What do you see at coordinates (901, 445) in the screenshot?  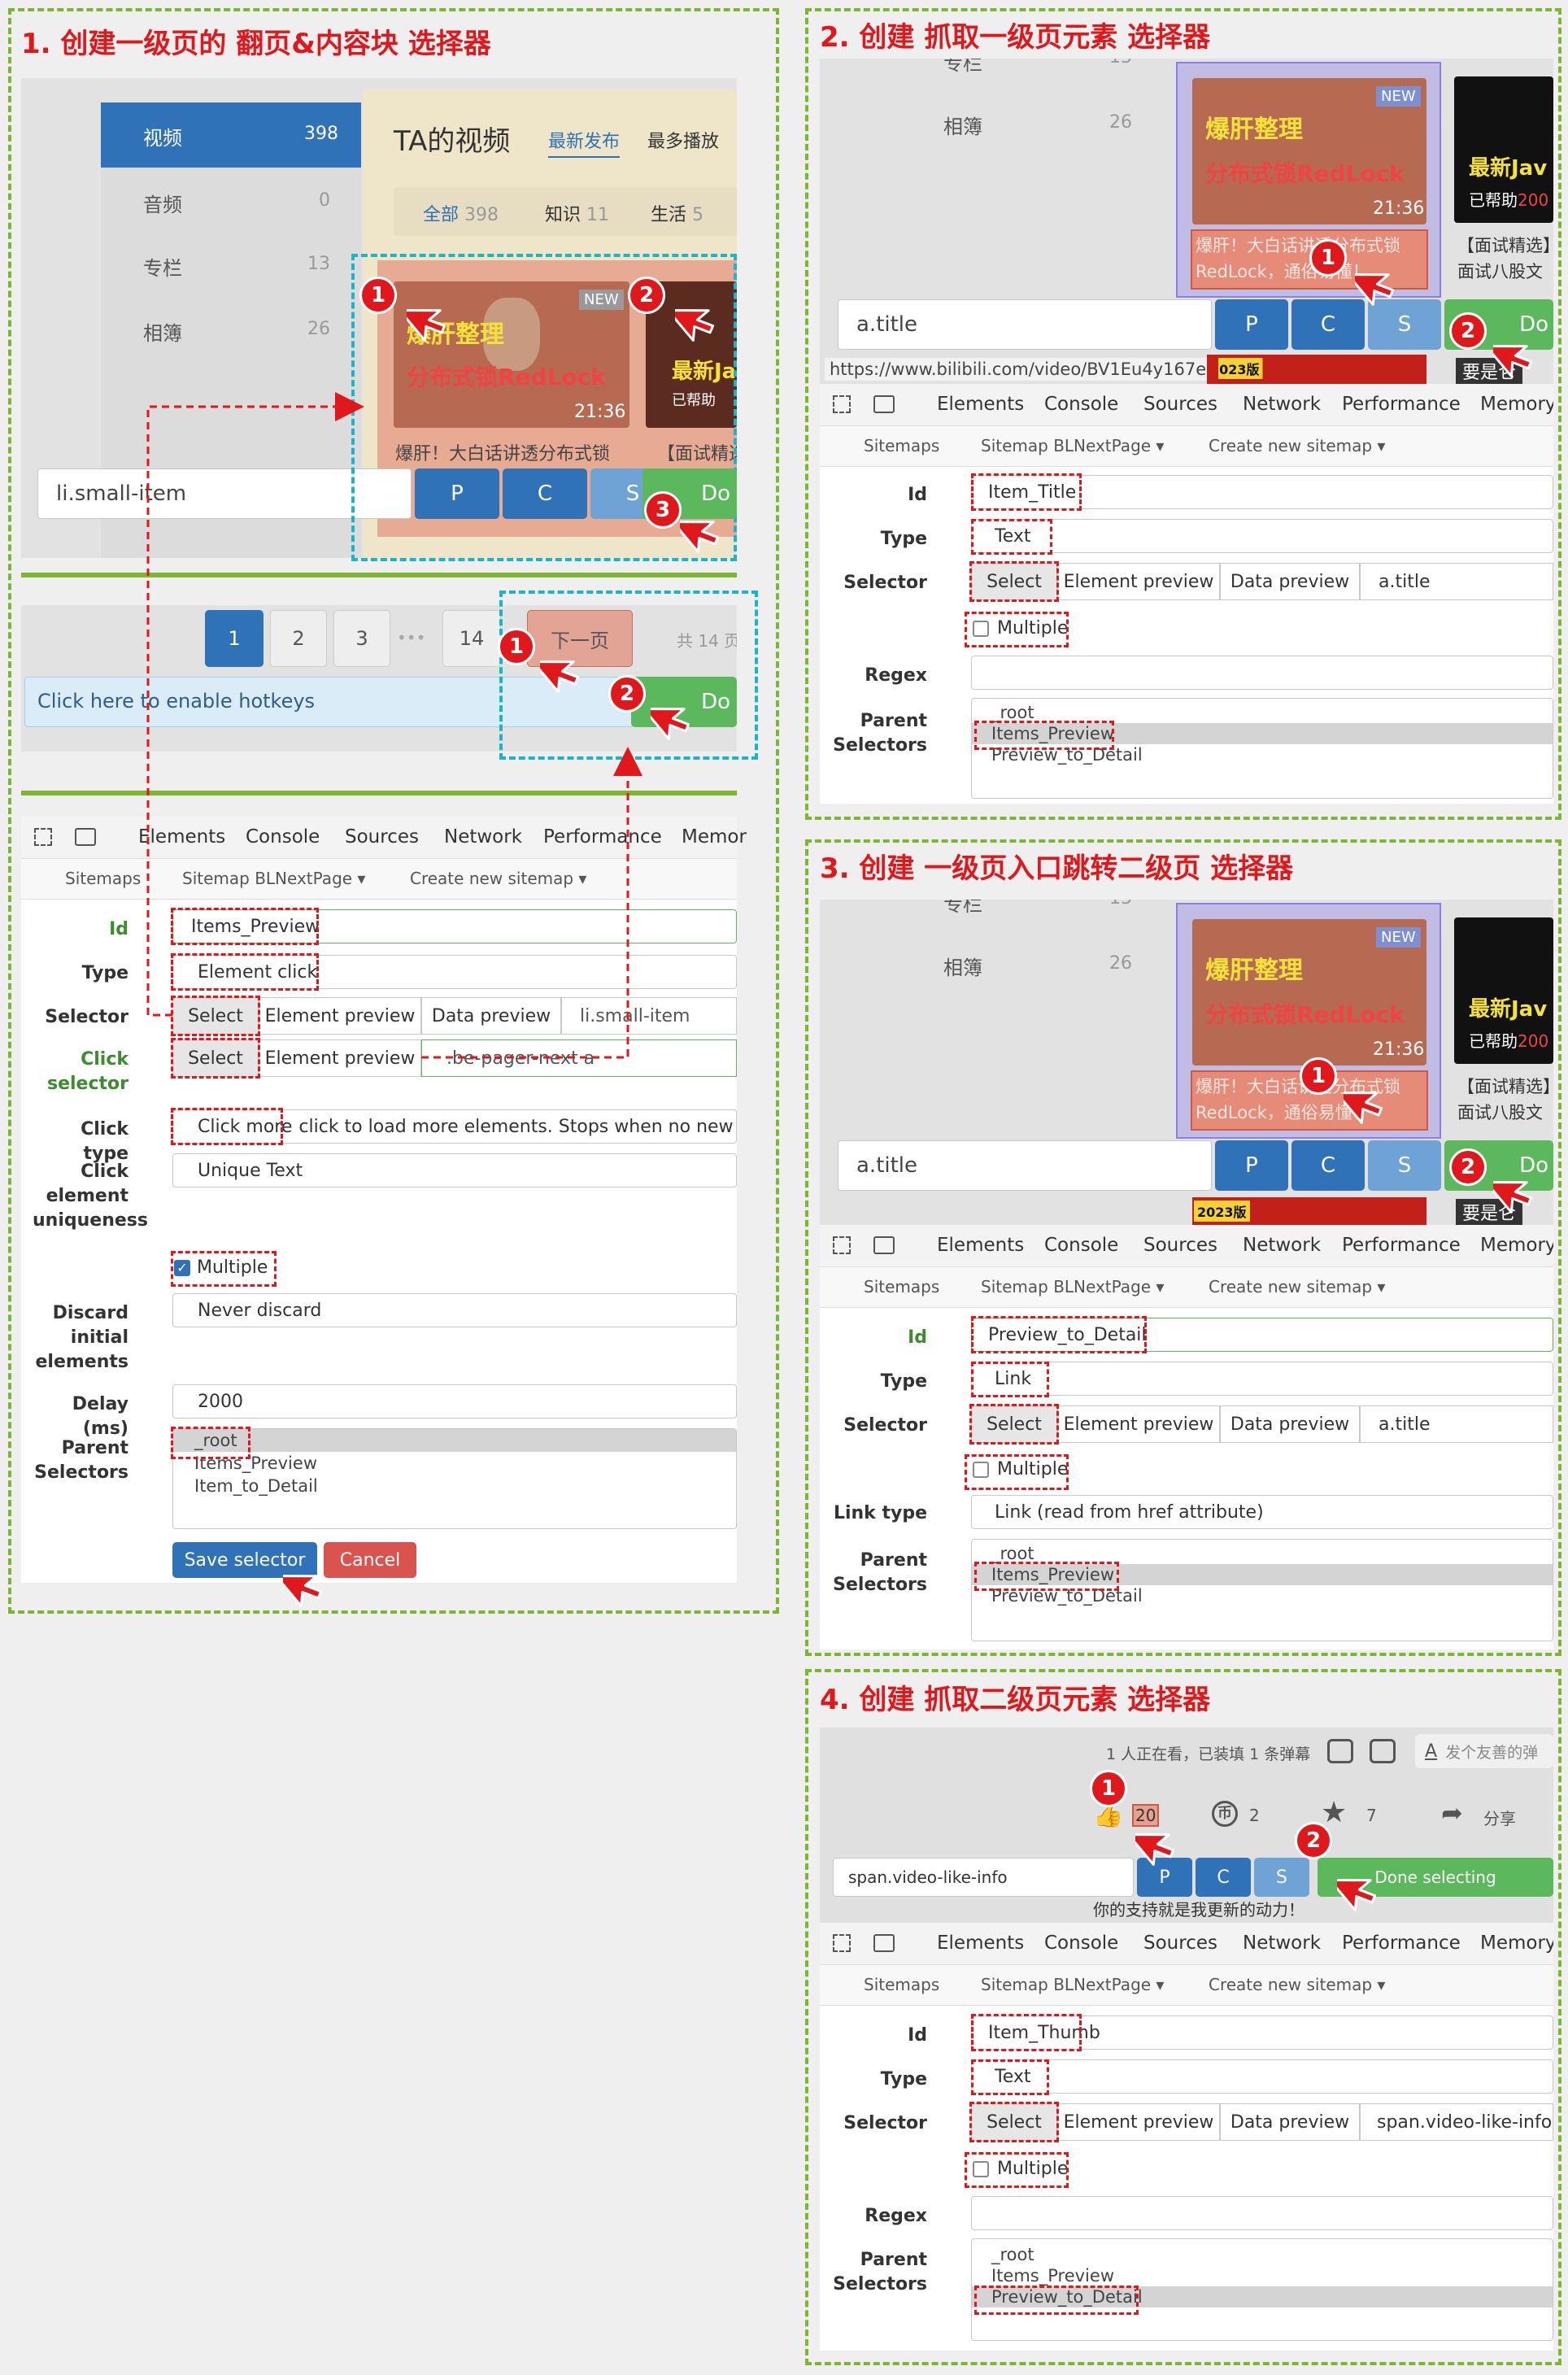 I see `p2-nav-sitemaps: Sitemaps` at bounding box center [901, 445].